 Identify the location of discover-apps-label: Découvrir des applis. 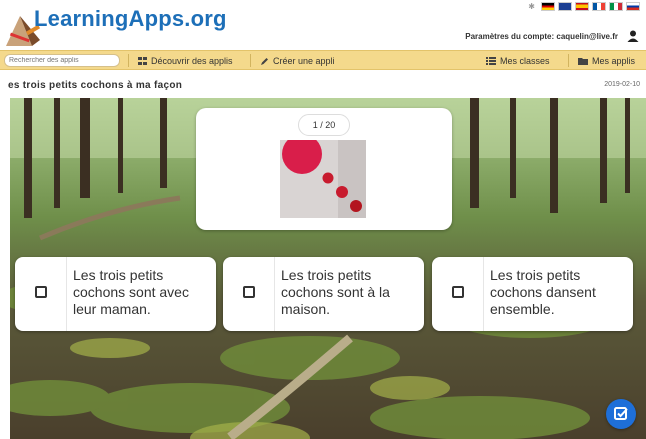
(192, 60).